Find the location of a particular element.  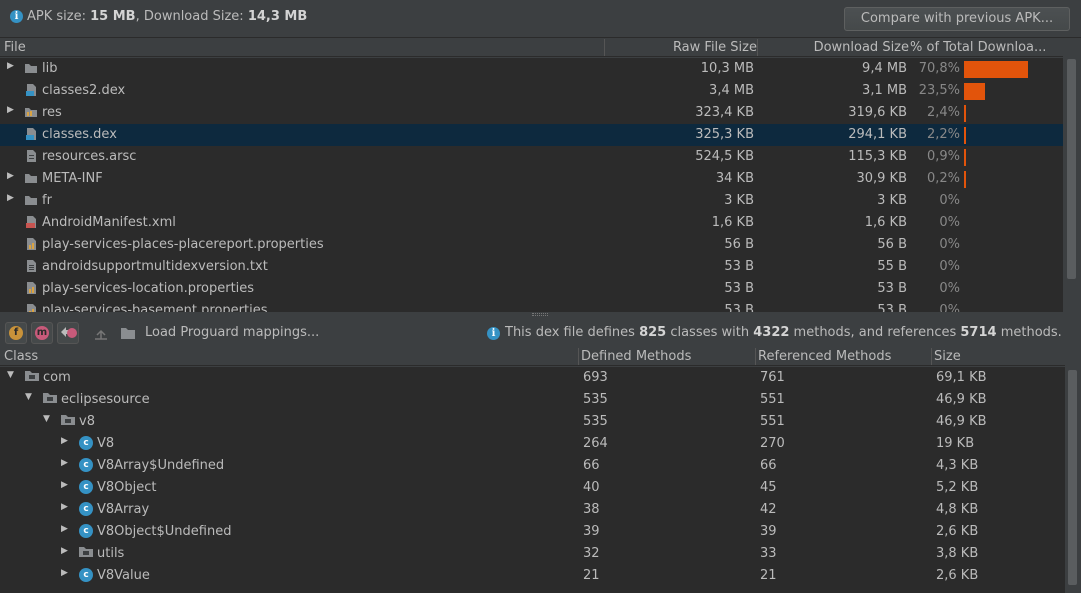

class-row: ▶ c V8Array$Undefined 66 66 4,3 KB is located at coordinates (532, 466).